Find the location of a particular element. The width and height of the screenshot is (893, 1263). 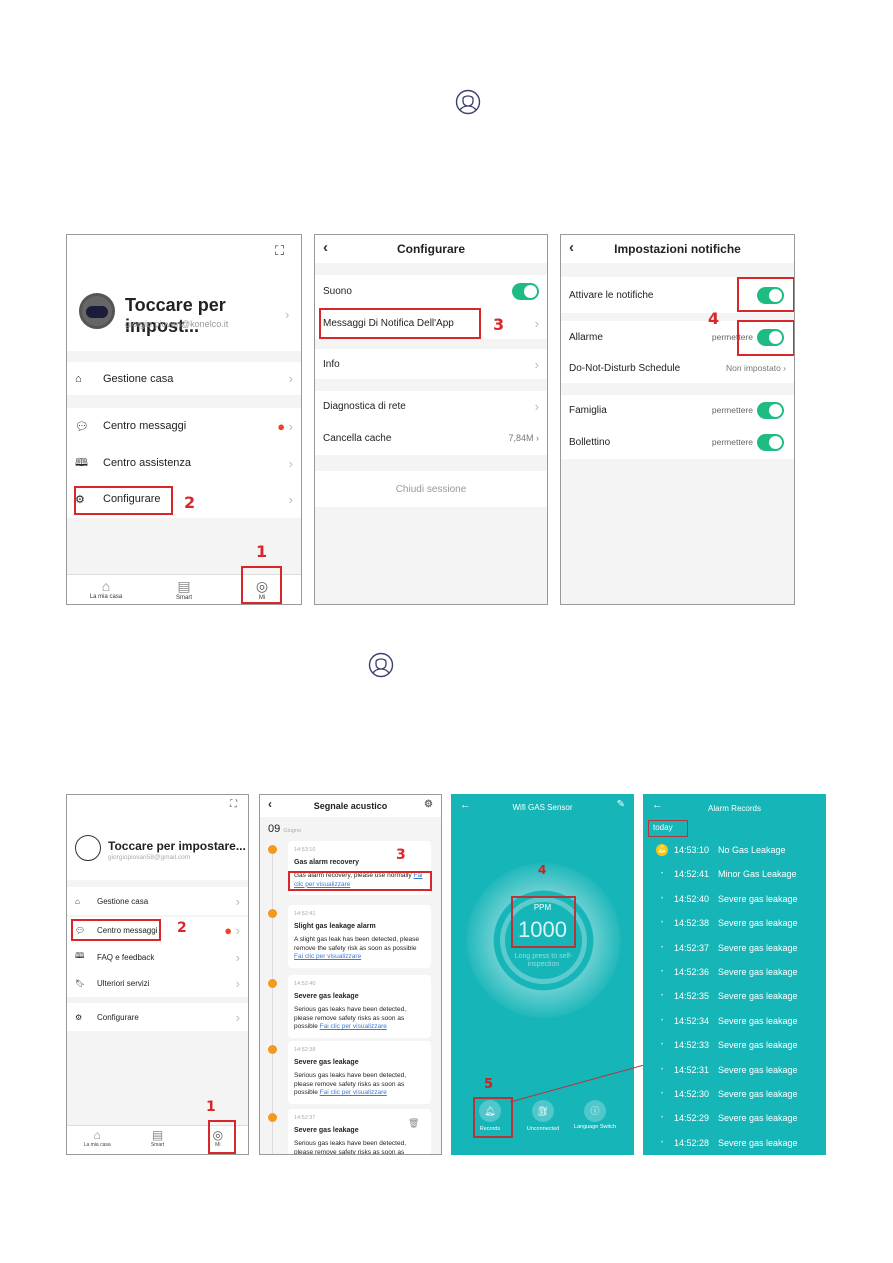

message-time: 14:52:41 is located at coordinates (305, 914).